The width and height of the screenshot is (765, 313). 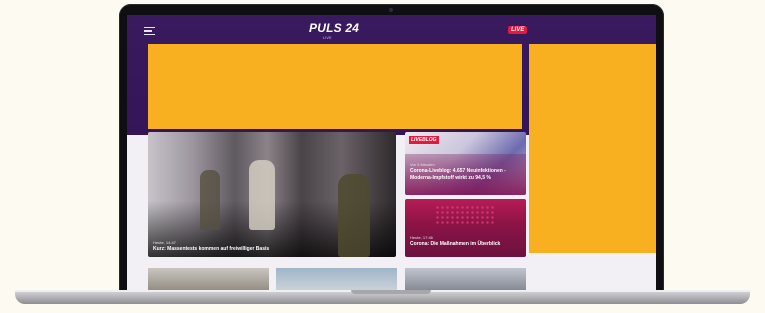 What do you see at coordinates (422, 164) in the screenshot?
I see `liveblog-article-meta: Vor 9 Minuten` at bounding box center [422, 164].